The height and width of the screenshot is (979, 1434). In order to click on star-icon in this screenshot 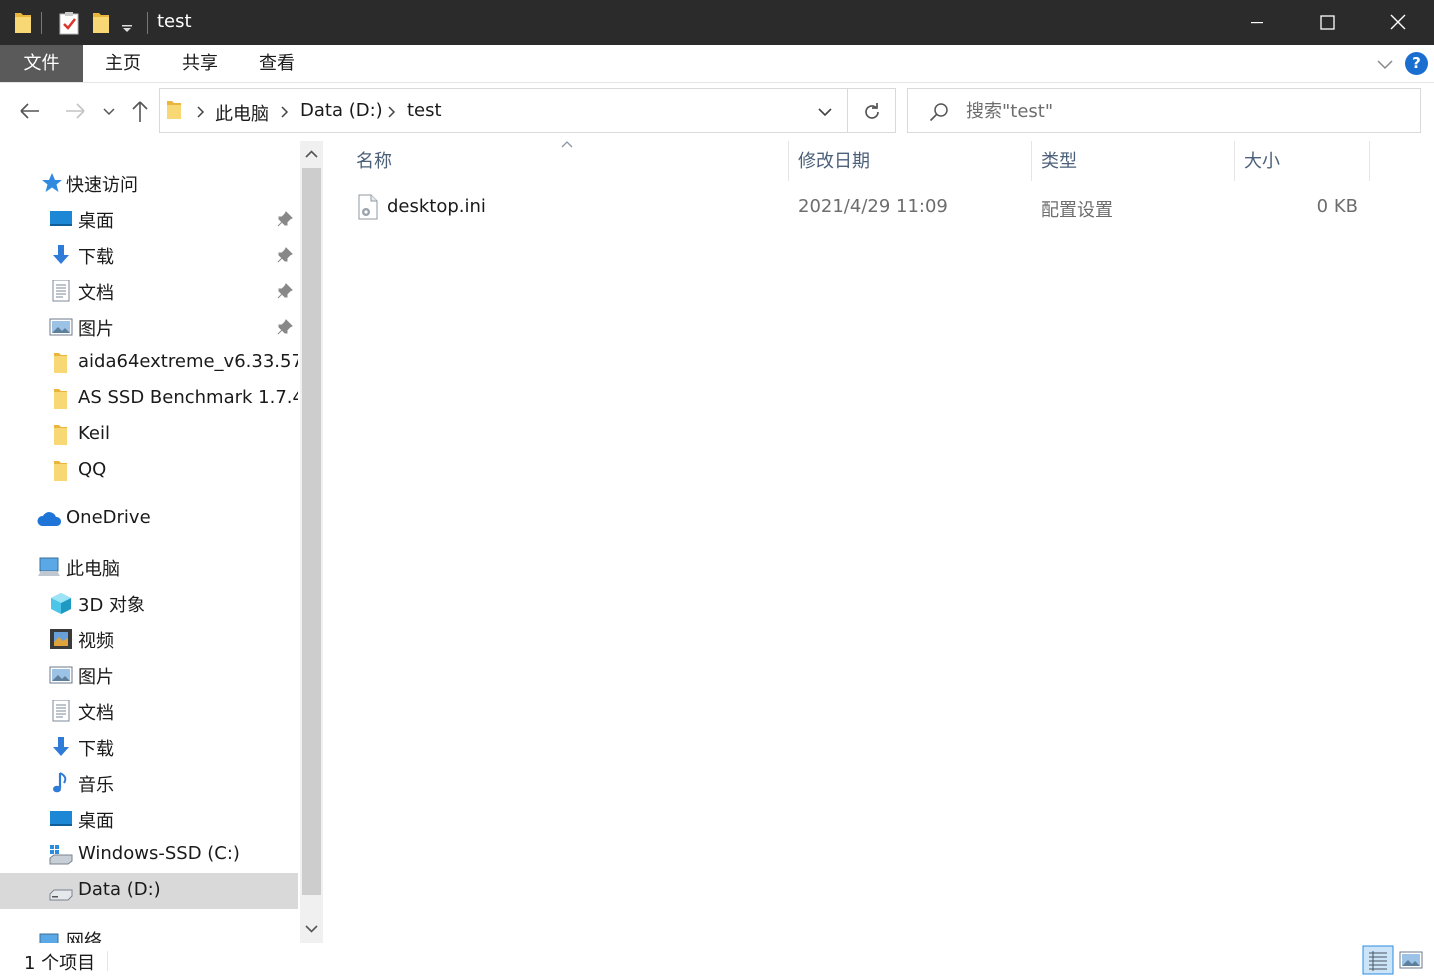, I will do `click(52, 182)`.